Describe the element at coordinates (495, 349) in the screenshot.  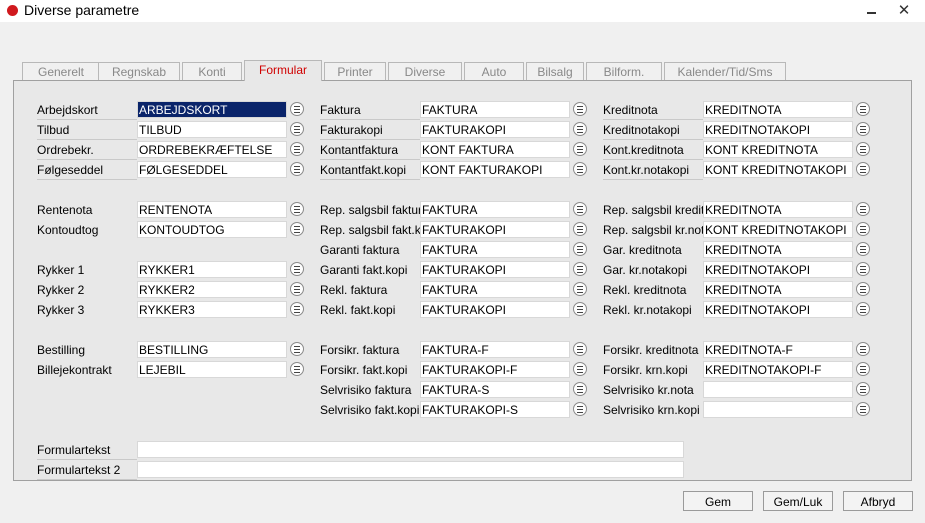
I see `field-forsikr-faktura: FAKTURA-F` at that location.